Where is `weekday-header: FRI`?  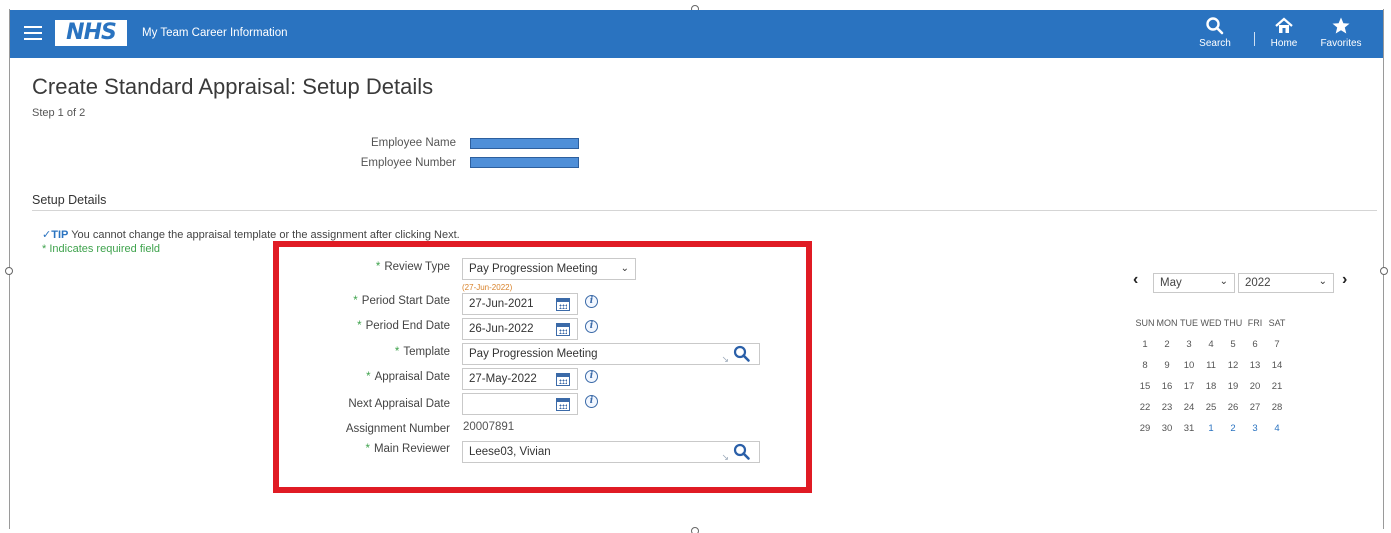
weekday-header: FRI is located at coordinates (1255, 323).